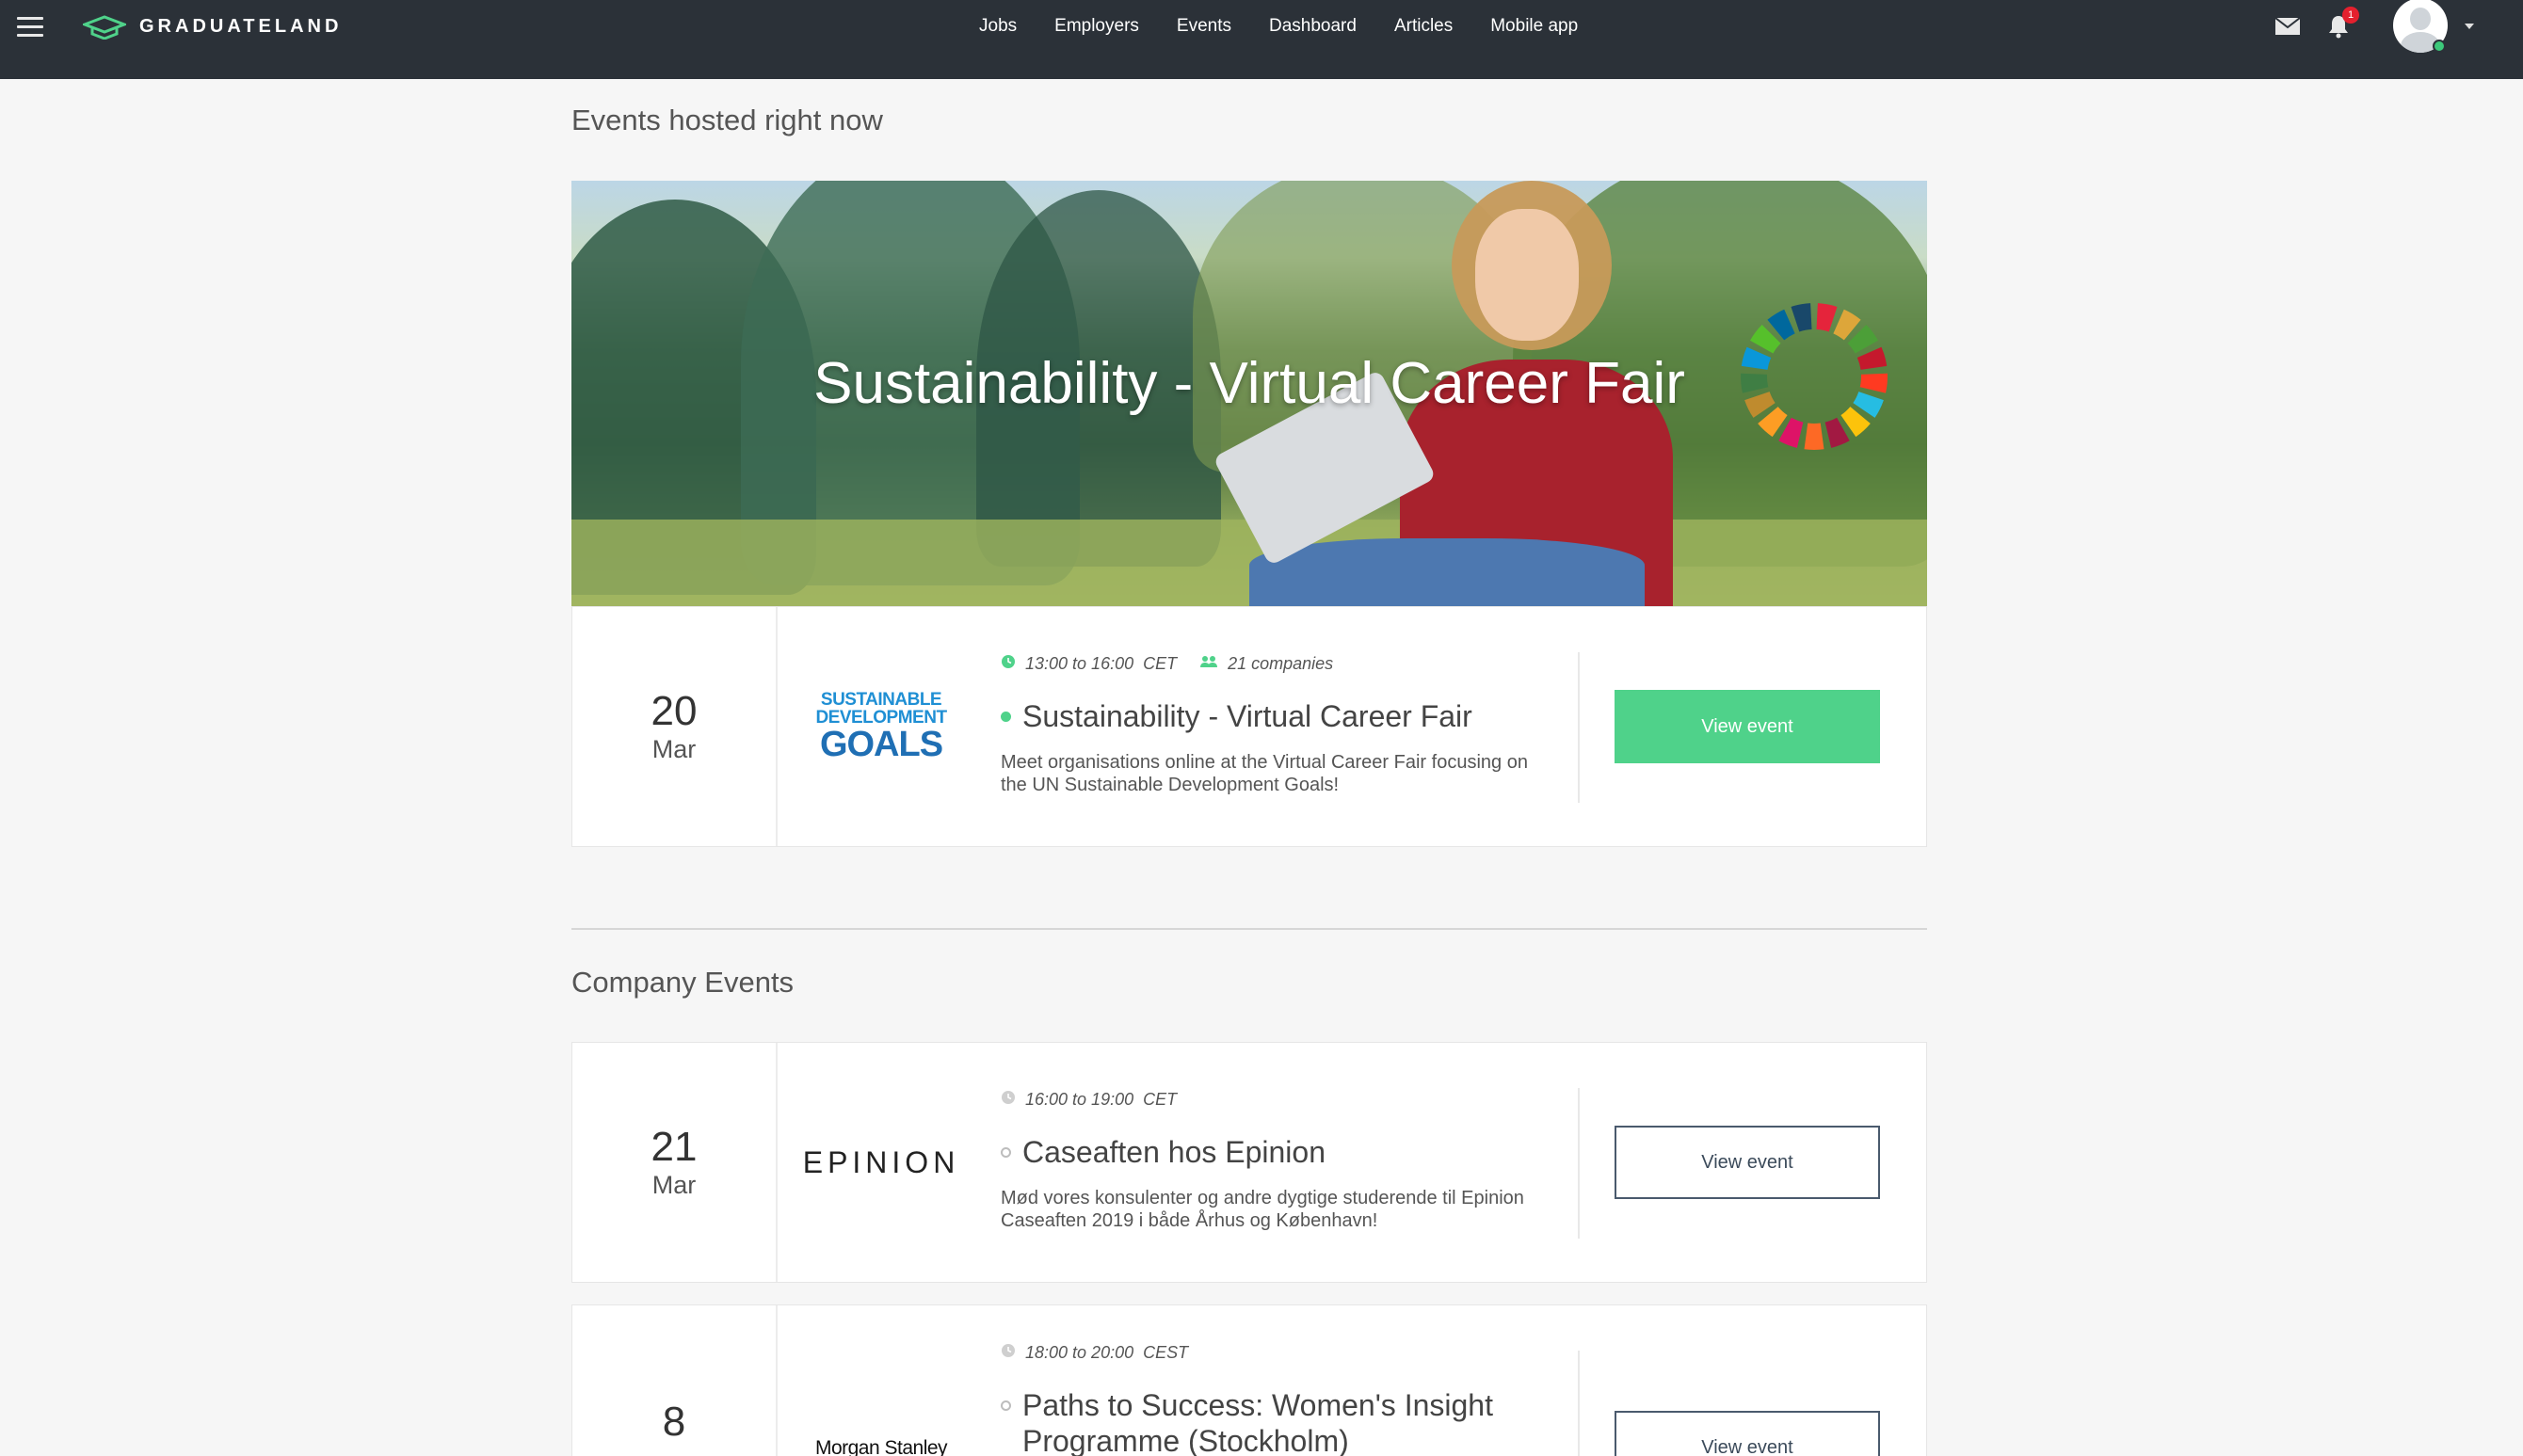  I want to click on event-time: 18:00 to 20:00, so click(1080, 1352).